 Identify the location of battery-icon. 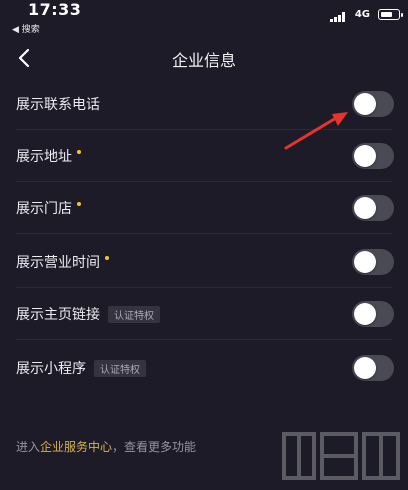
(390, 14).